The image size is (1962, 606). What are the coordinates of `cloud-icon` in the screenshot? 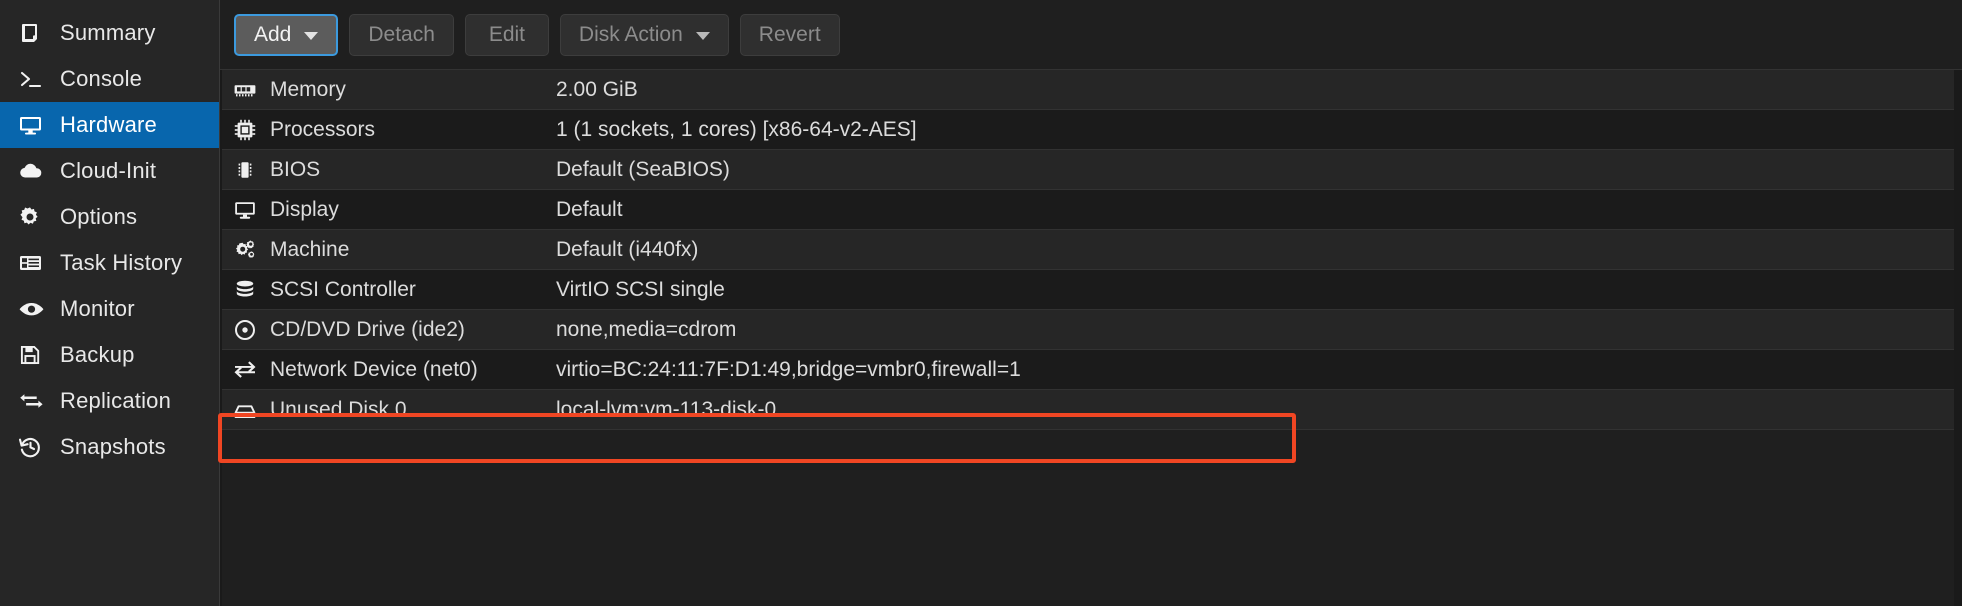 It's located at (35, 171).